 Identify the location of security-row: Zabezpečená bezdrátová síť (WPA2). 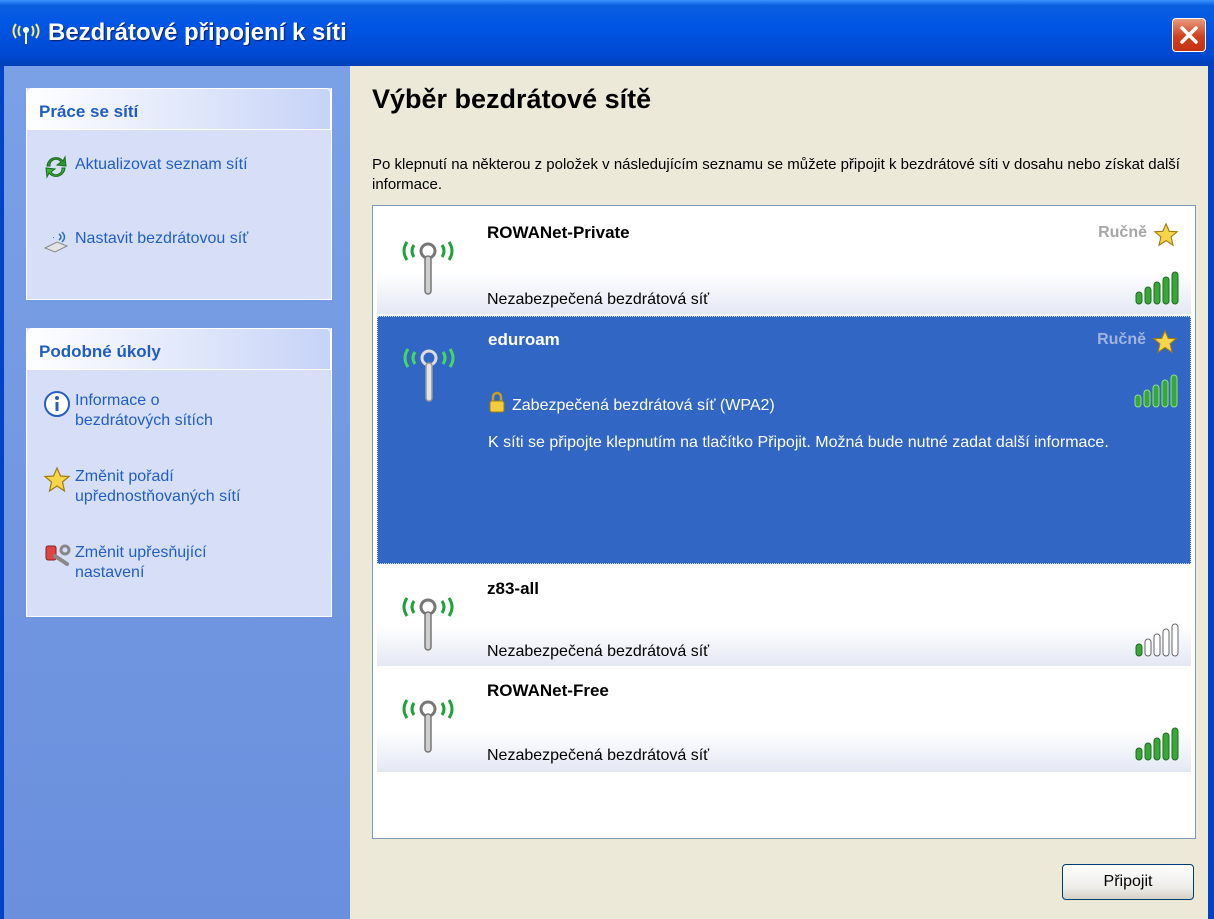
(631, 404).